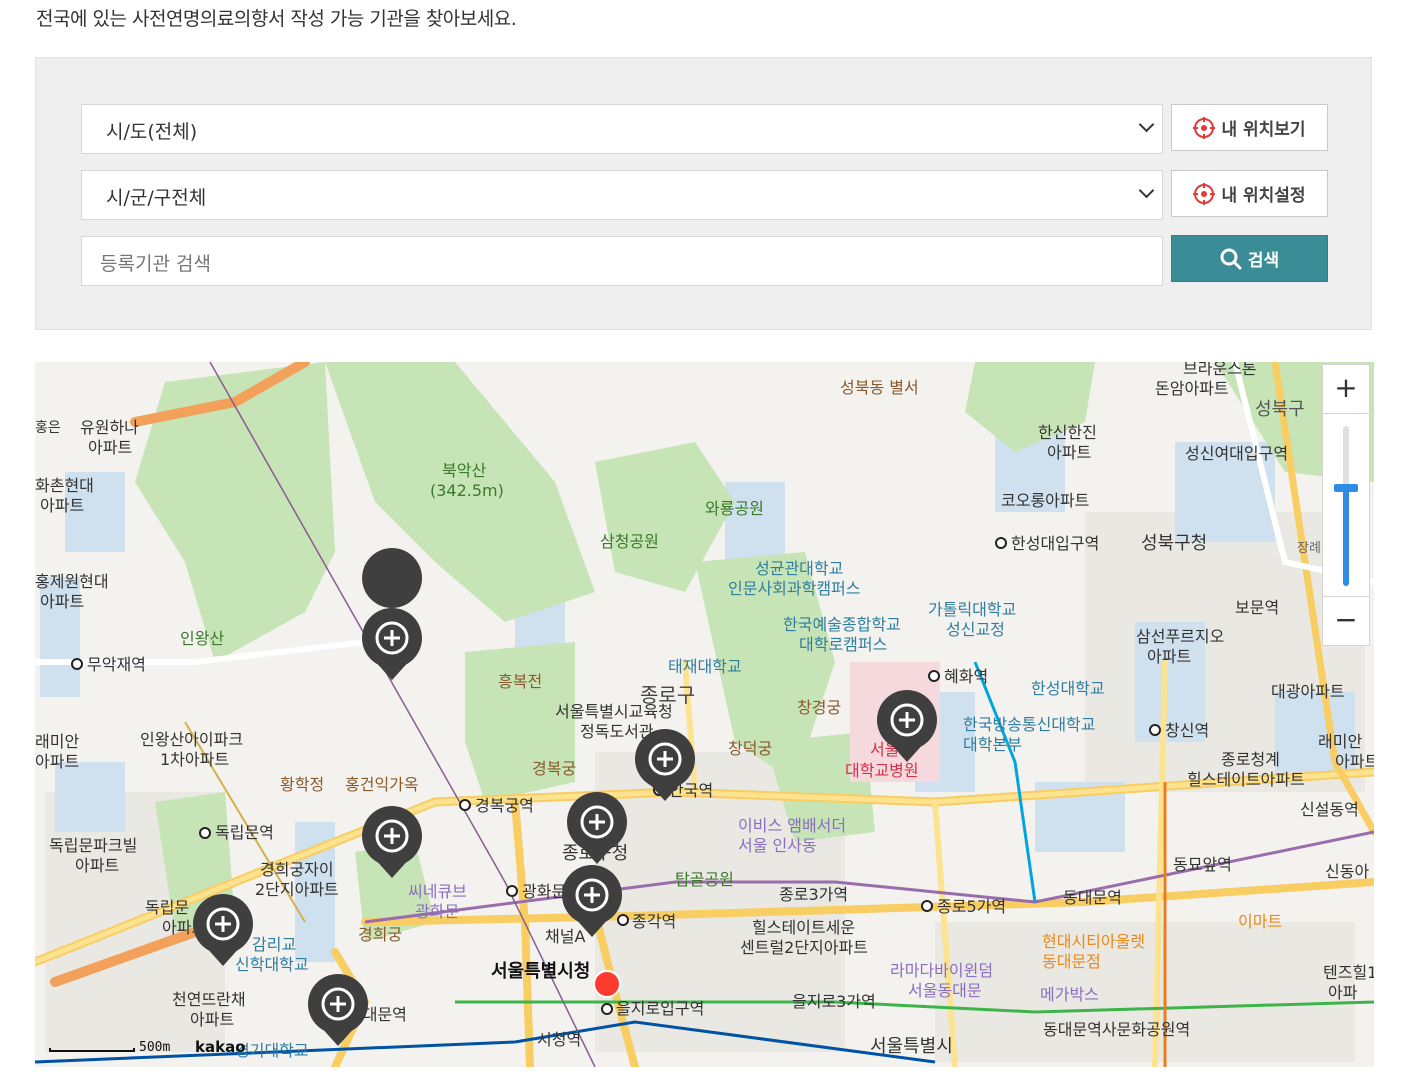  I want to click on zoom-out-button: −, so click(1346, 621).